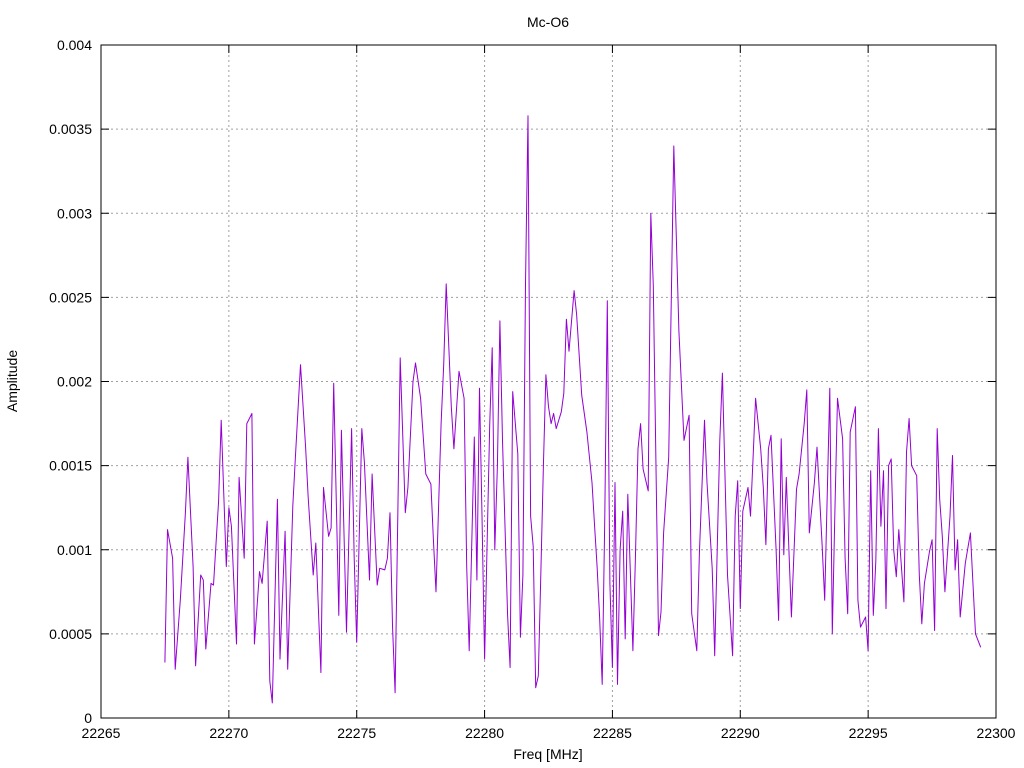  I want to click on y-tick-label: 0, so click(88, 718).